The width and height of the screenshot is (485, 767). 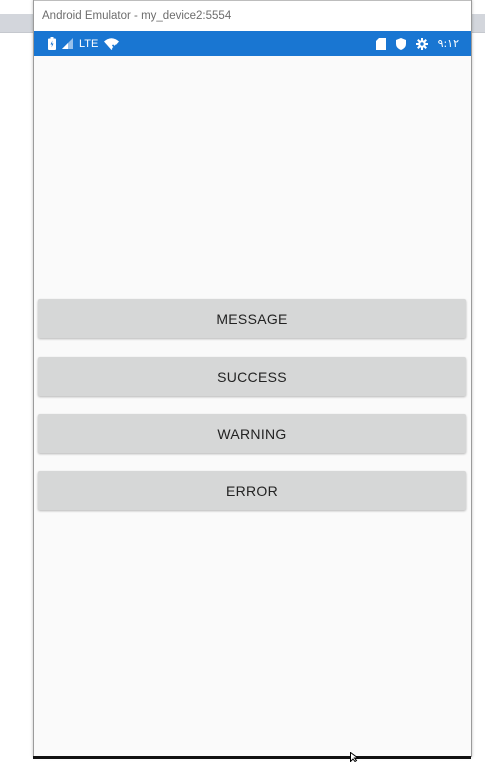 What do you see at coordinates (89, 43) in the screenshot?
I see `network-type-label: LTE` at bounding box center [89, 43].